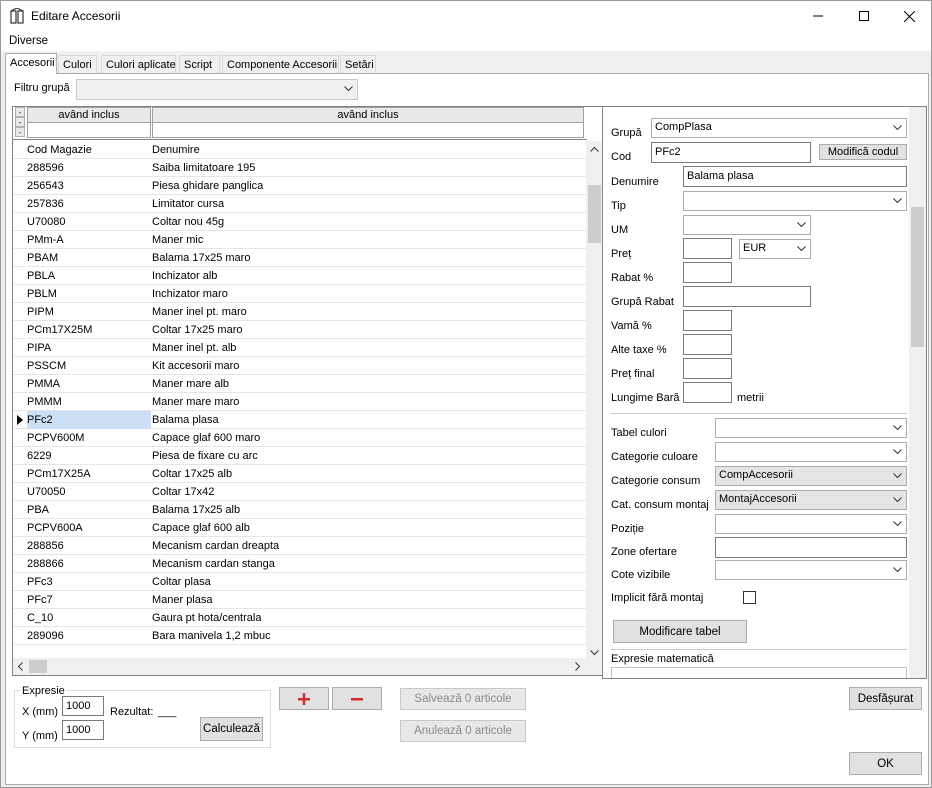 The height and width of the screenshot is (788, 932). What do you see at coordinates (89, 420) in the screenshot?
I see `cell-cod-magazie: PFc2` at bounding box center [89, 420].